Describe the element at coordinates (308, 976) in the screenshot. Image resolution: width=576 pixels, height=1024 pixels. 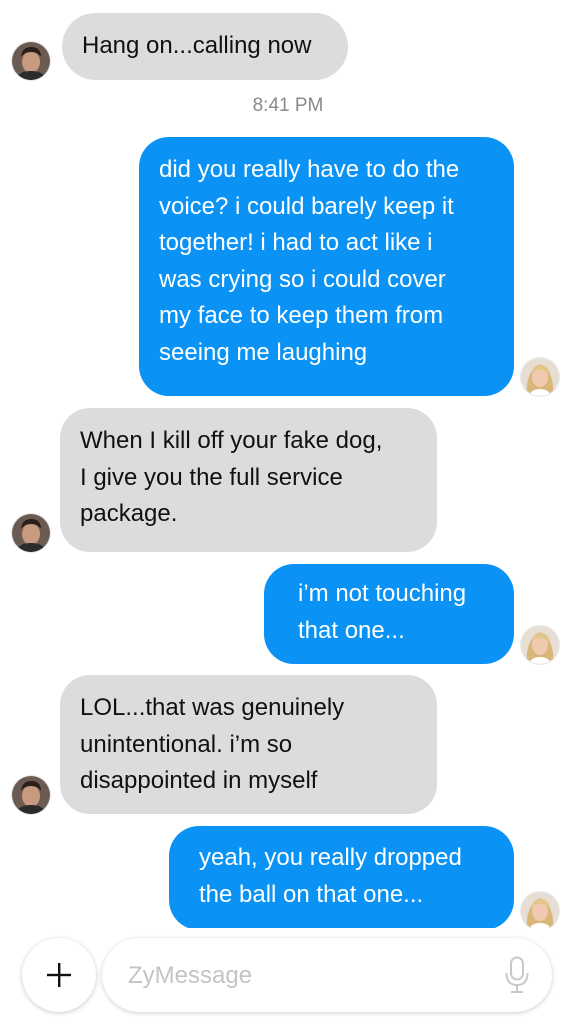
I see `message-input` at that location.